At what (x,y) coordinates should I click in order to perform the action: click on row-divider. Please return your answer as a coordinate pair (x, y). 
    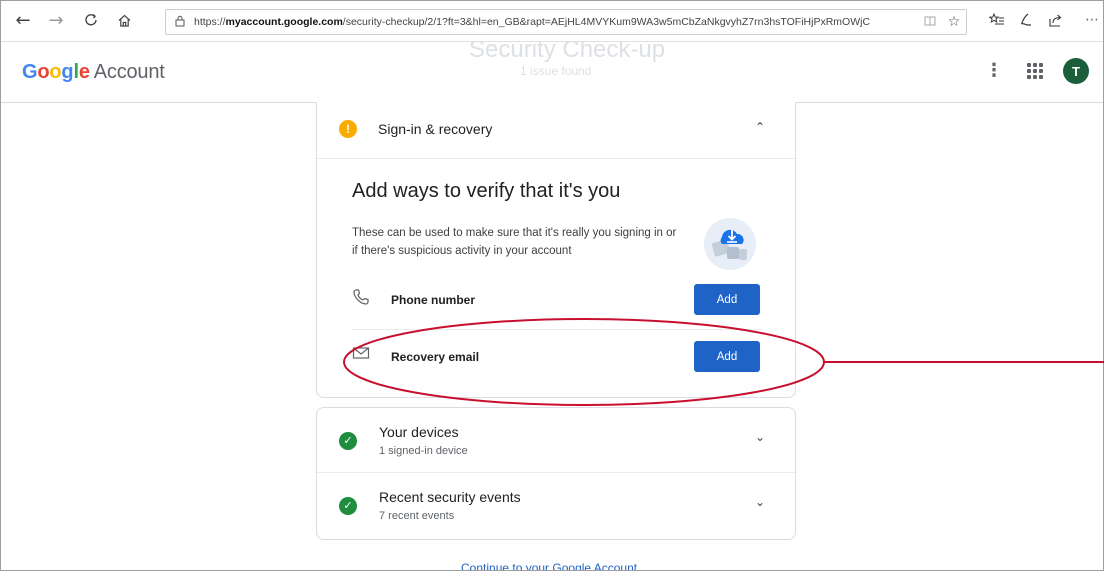
    Looking at the image, I should click on (557, 329).